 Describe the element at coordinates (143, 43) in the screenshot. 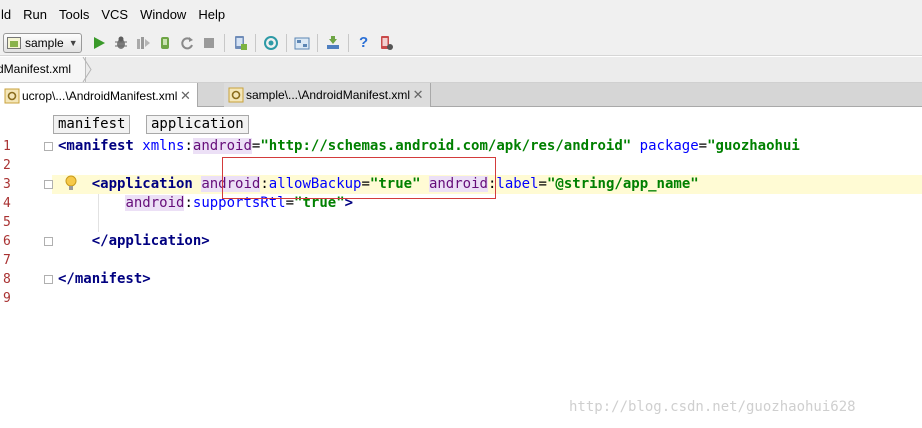

I see `coverage-icon` at that location.